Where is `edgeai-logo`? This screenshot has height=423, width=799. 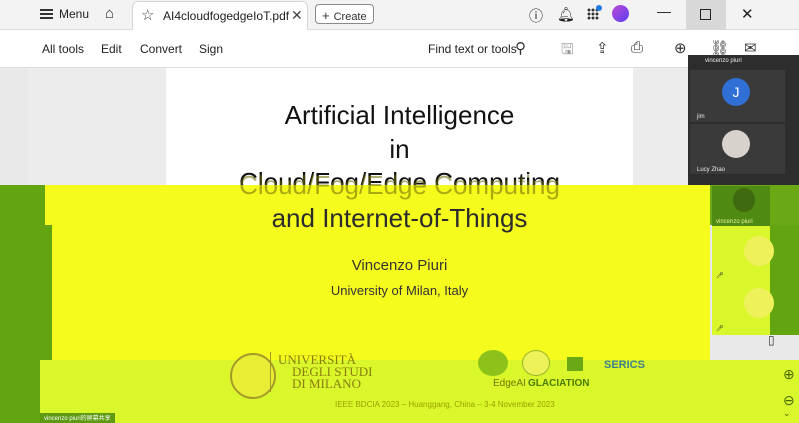
edgeai-logo is located at coordinates (493, 363).